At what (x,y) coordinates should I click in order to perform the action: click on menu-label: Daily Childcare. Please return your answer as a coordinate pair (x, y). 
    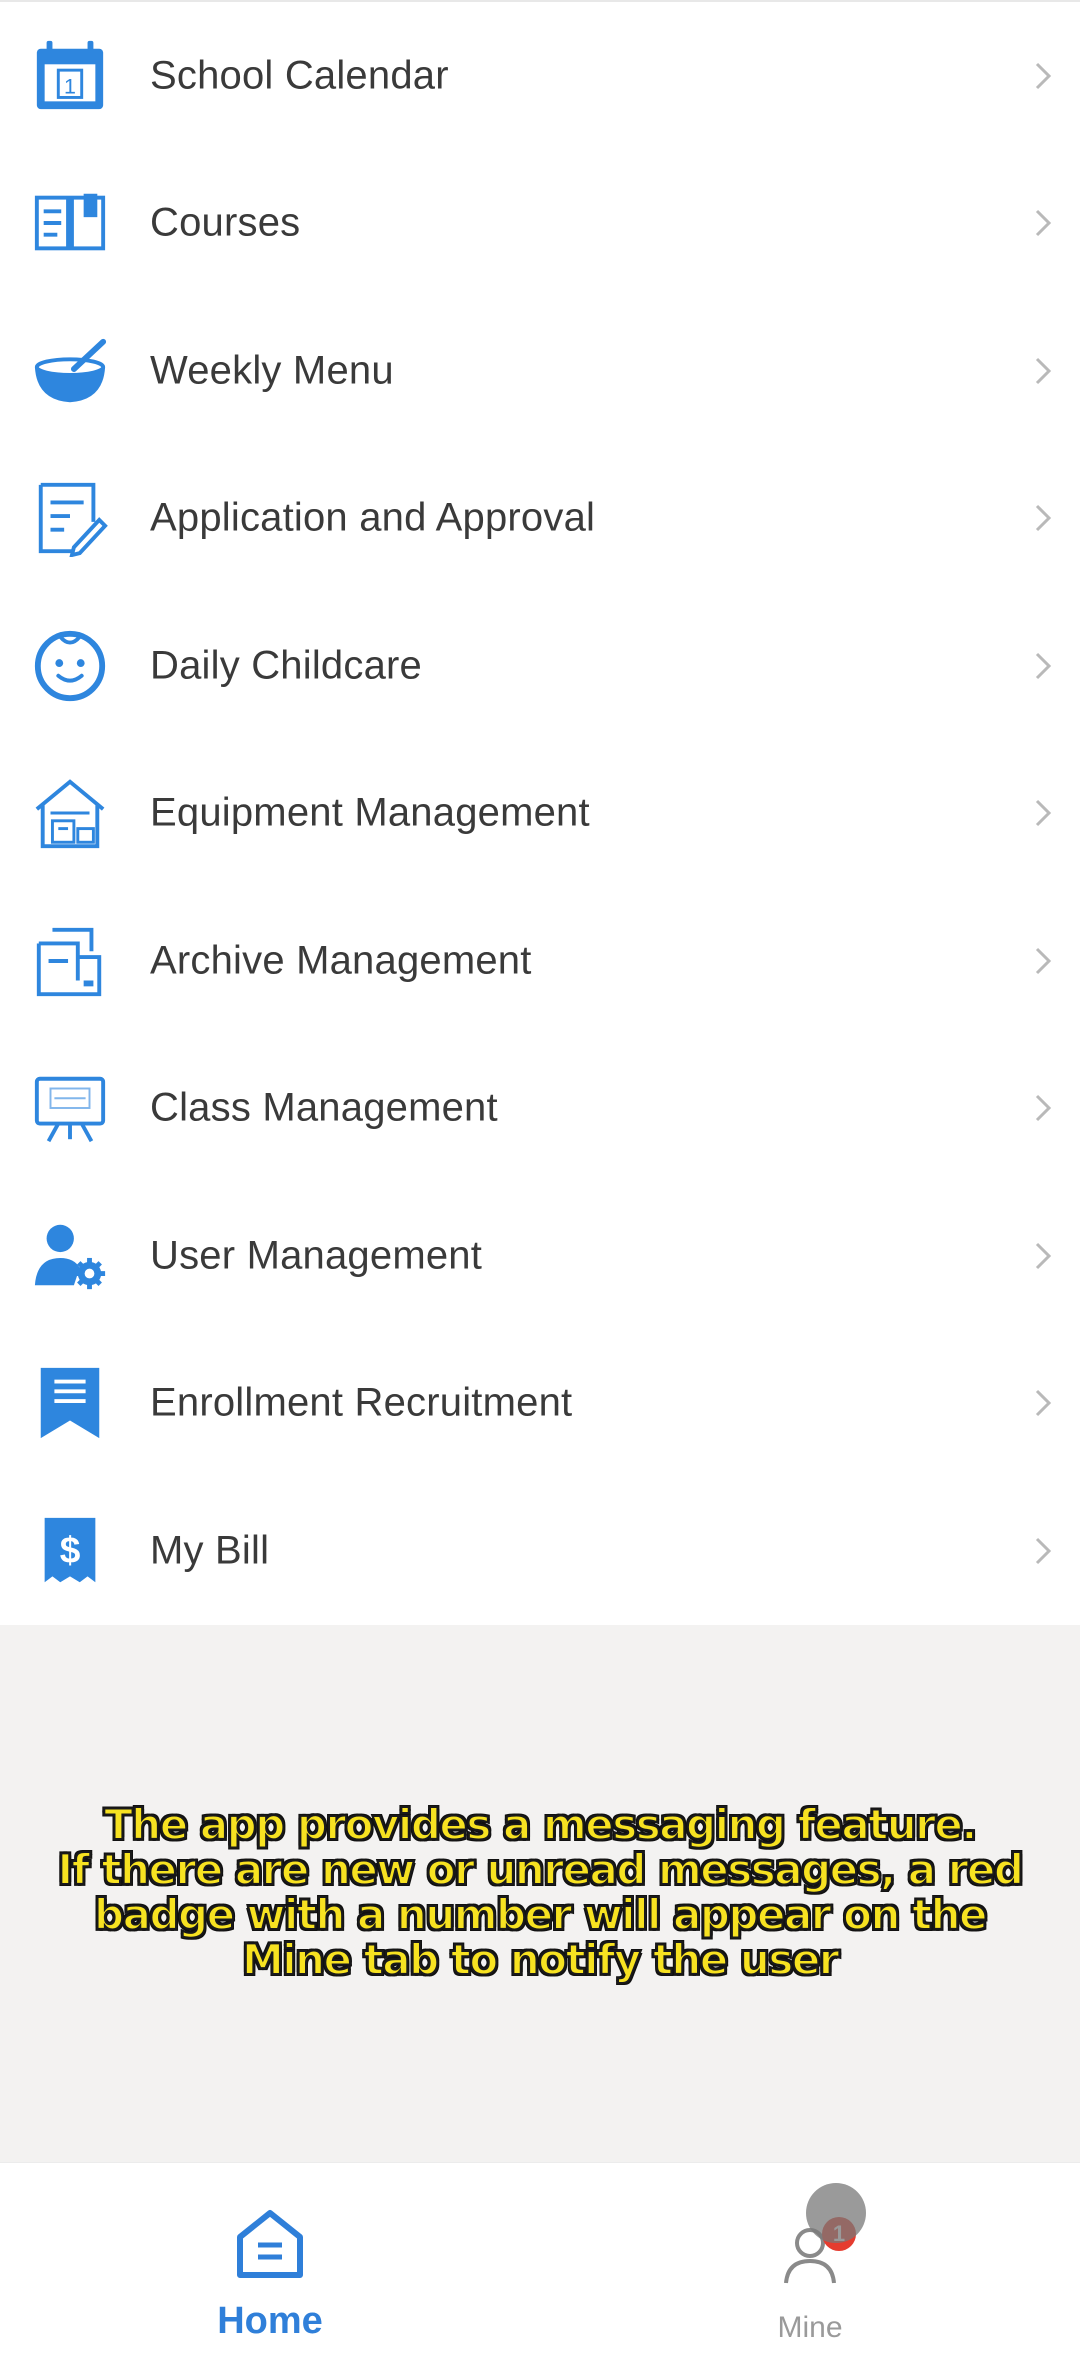
    Looking at the image, I should click on (286, 665).